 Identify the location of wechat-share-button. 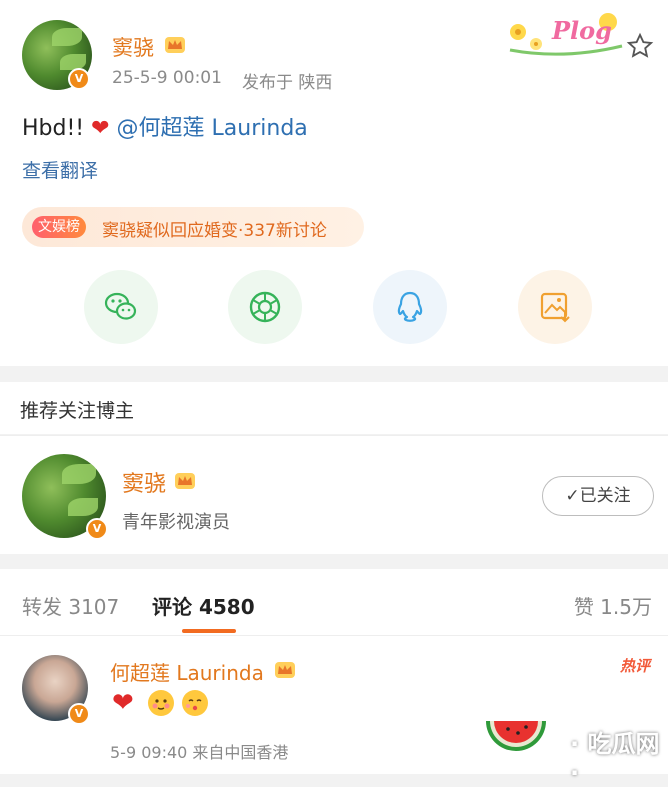
(121, 307).